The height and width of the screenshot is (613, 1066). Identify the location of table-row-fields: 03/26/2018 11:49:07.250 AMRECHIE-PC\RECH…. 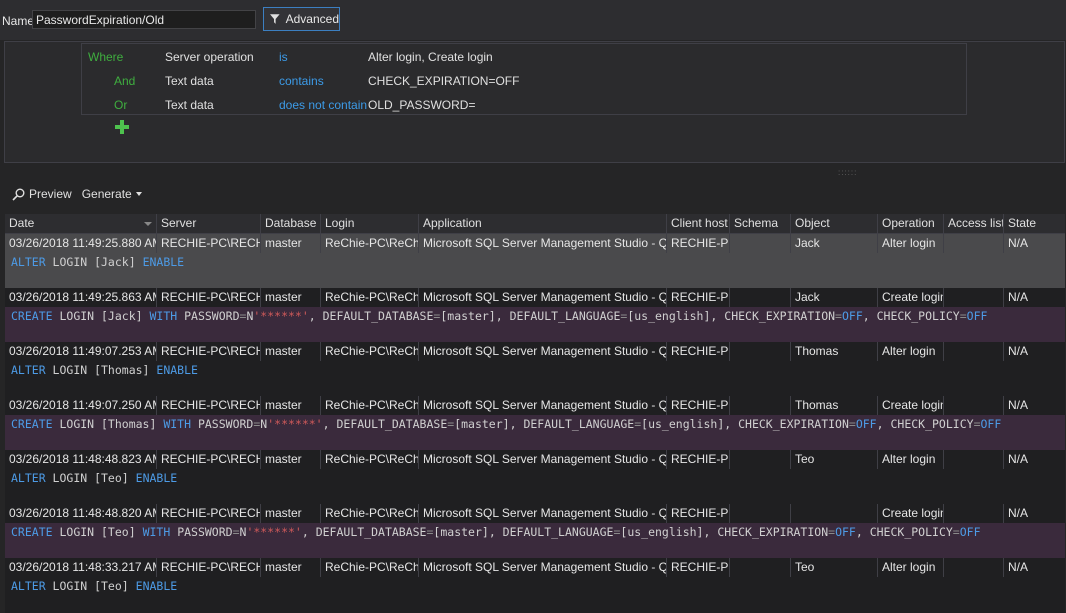
(535, 405).